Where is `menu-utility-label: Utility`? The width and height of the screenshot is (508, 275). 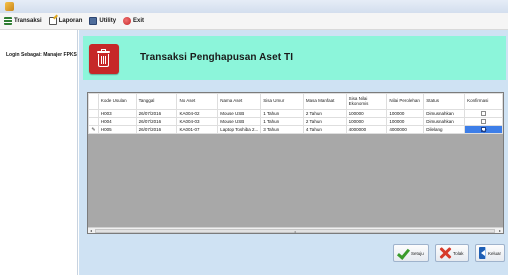 menu-utility-label: Utility is located at coordinates (108, 21).